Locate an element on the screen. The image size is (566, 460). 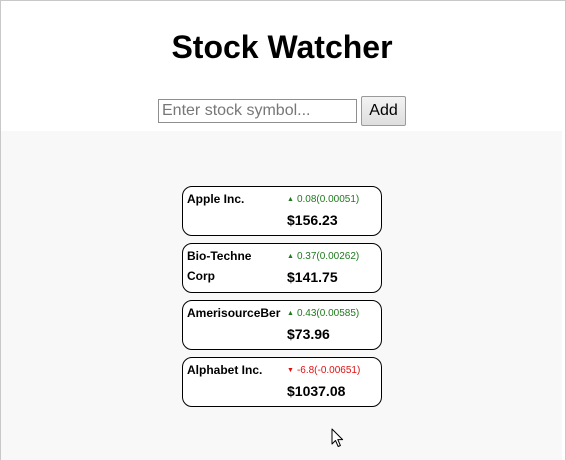
stock-card-alphabet: Alphabet Inc. ▼ -6.8(-0.00651) $1037.08 is located at coordinates (282, 382).